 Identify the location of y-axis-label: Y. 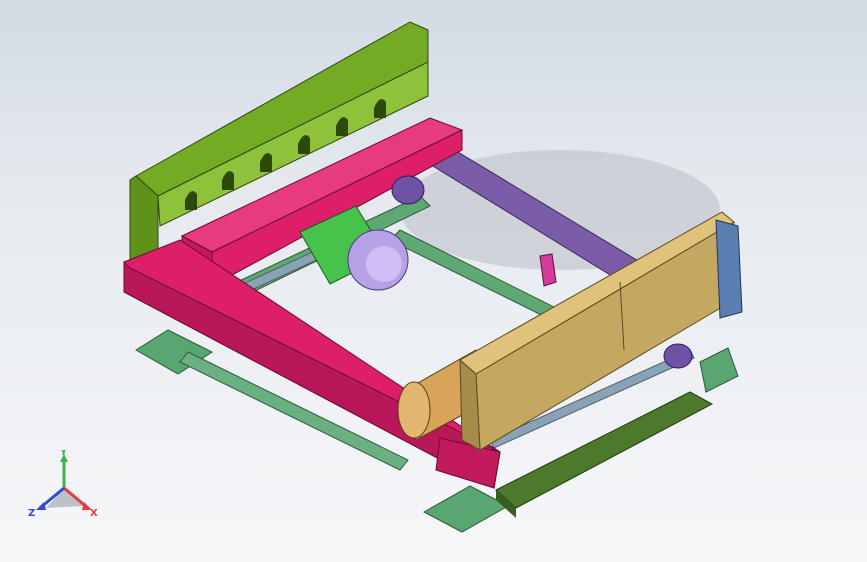
(63, 454).